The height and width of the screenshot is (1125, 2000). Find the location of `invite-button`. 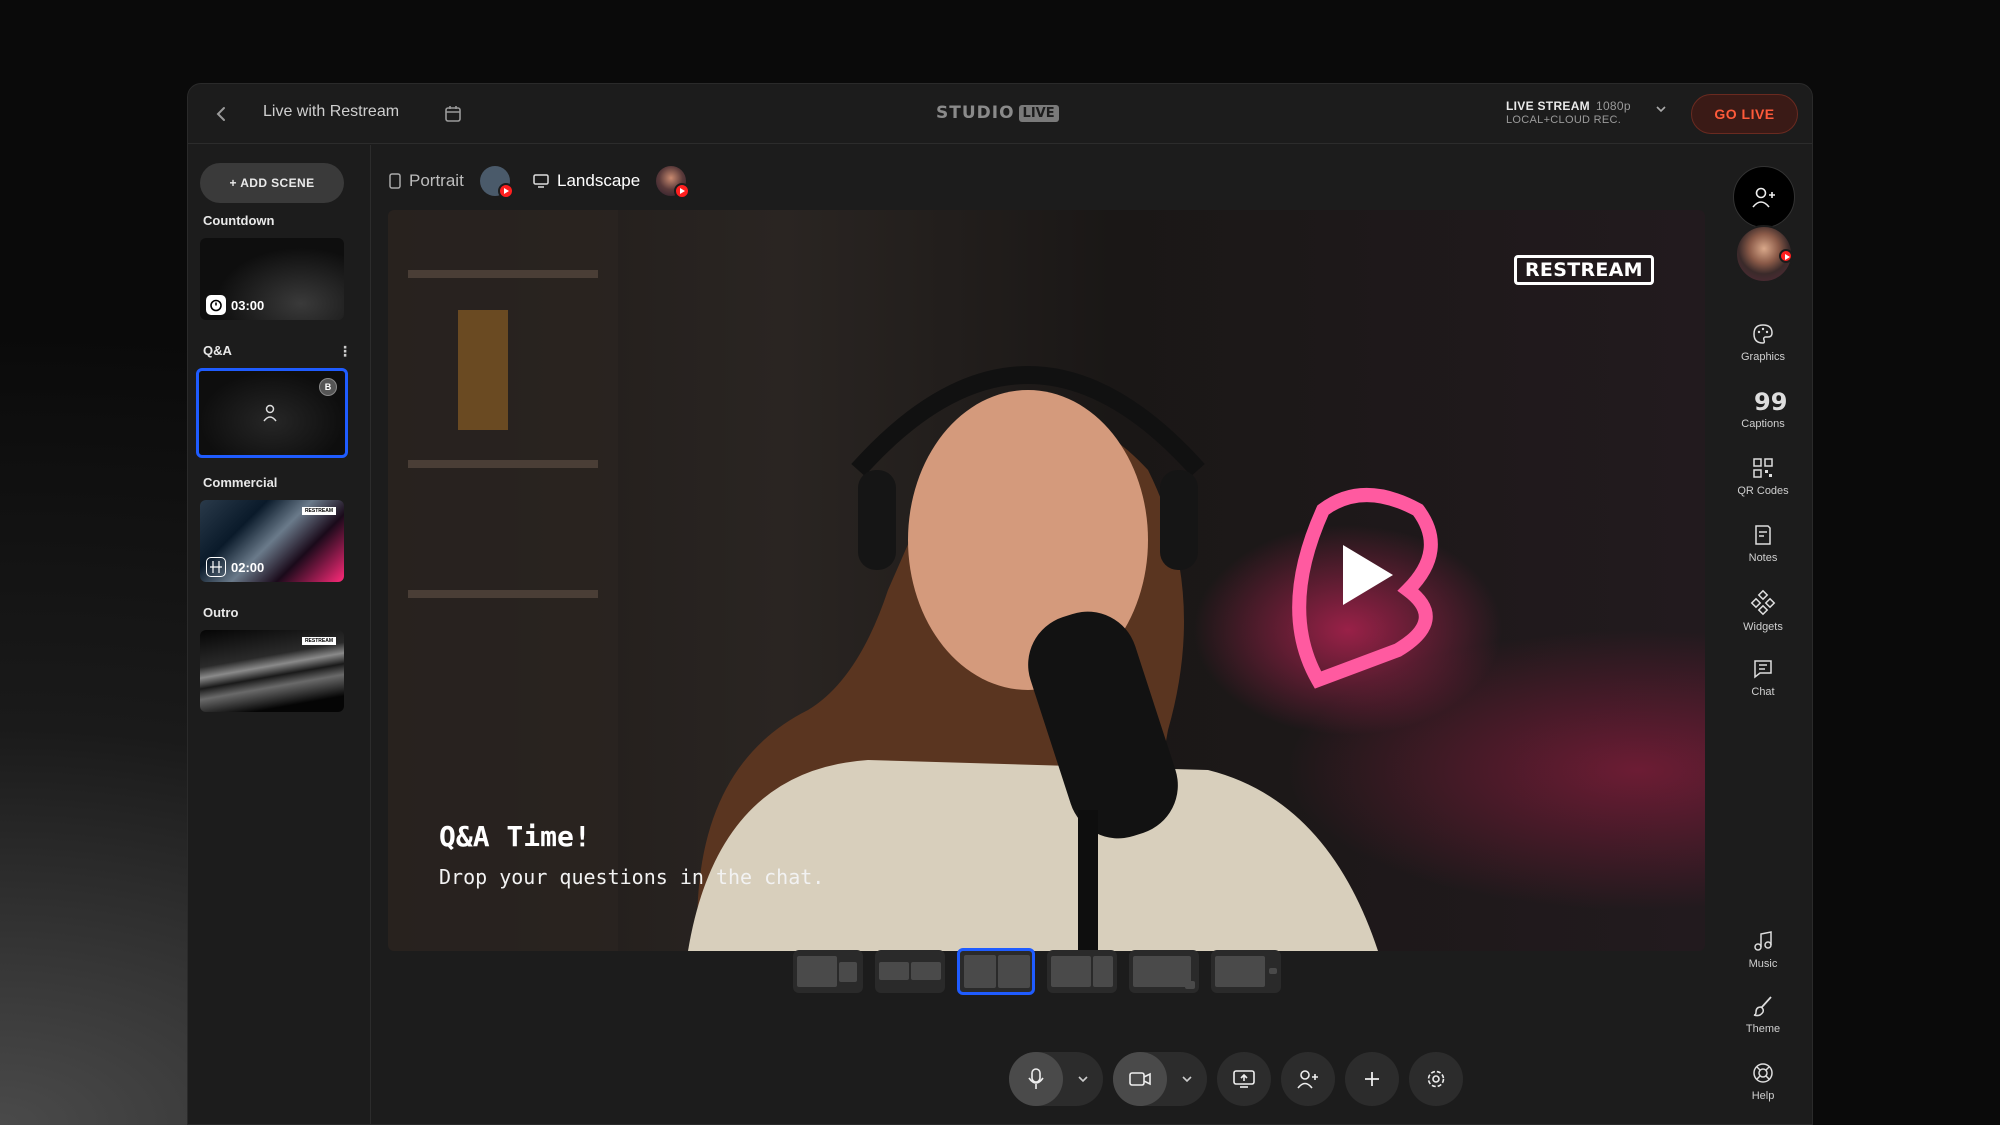

invite-button is located at coordinates (1764, 197).